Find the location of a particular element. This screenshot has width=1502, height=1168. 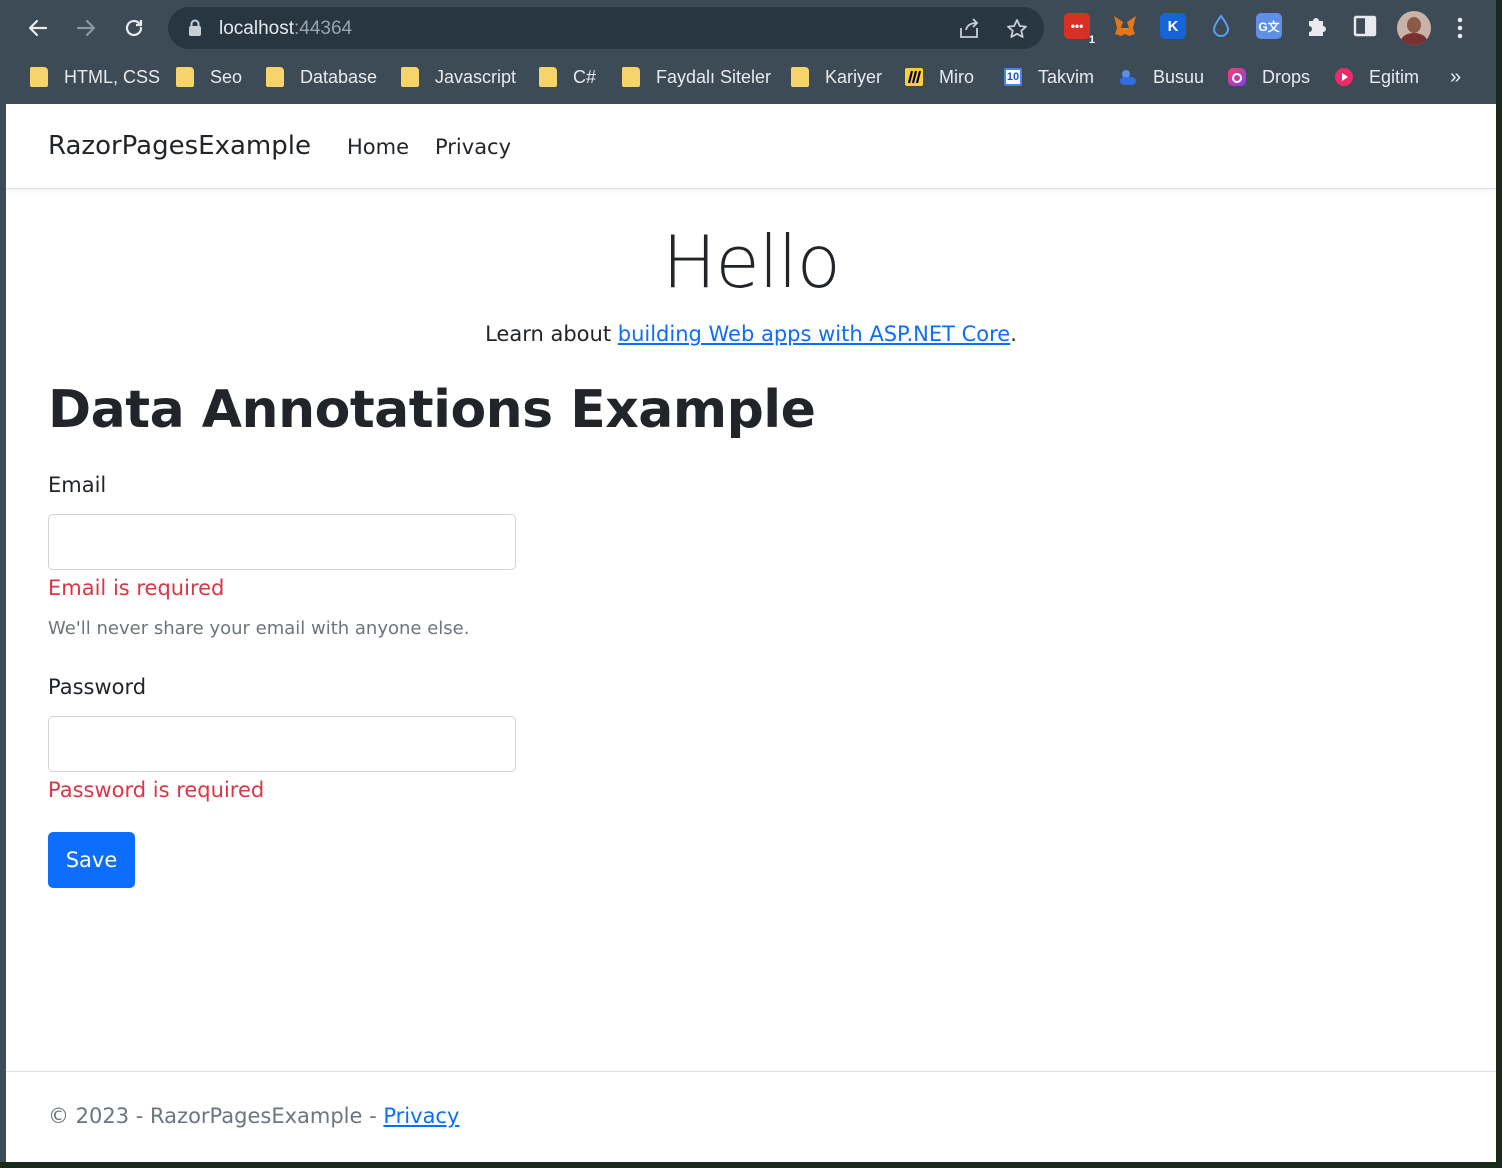

share-icon is located at coordinates (969, 29).